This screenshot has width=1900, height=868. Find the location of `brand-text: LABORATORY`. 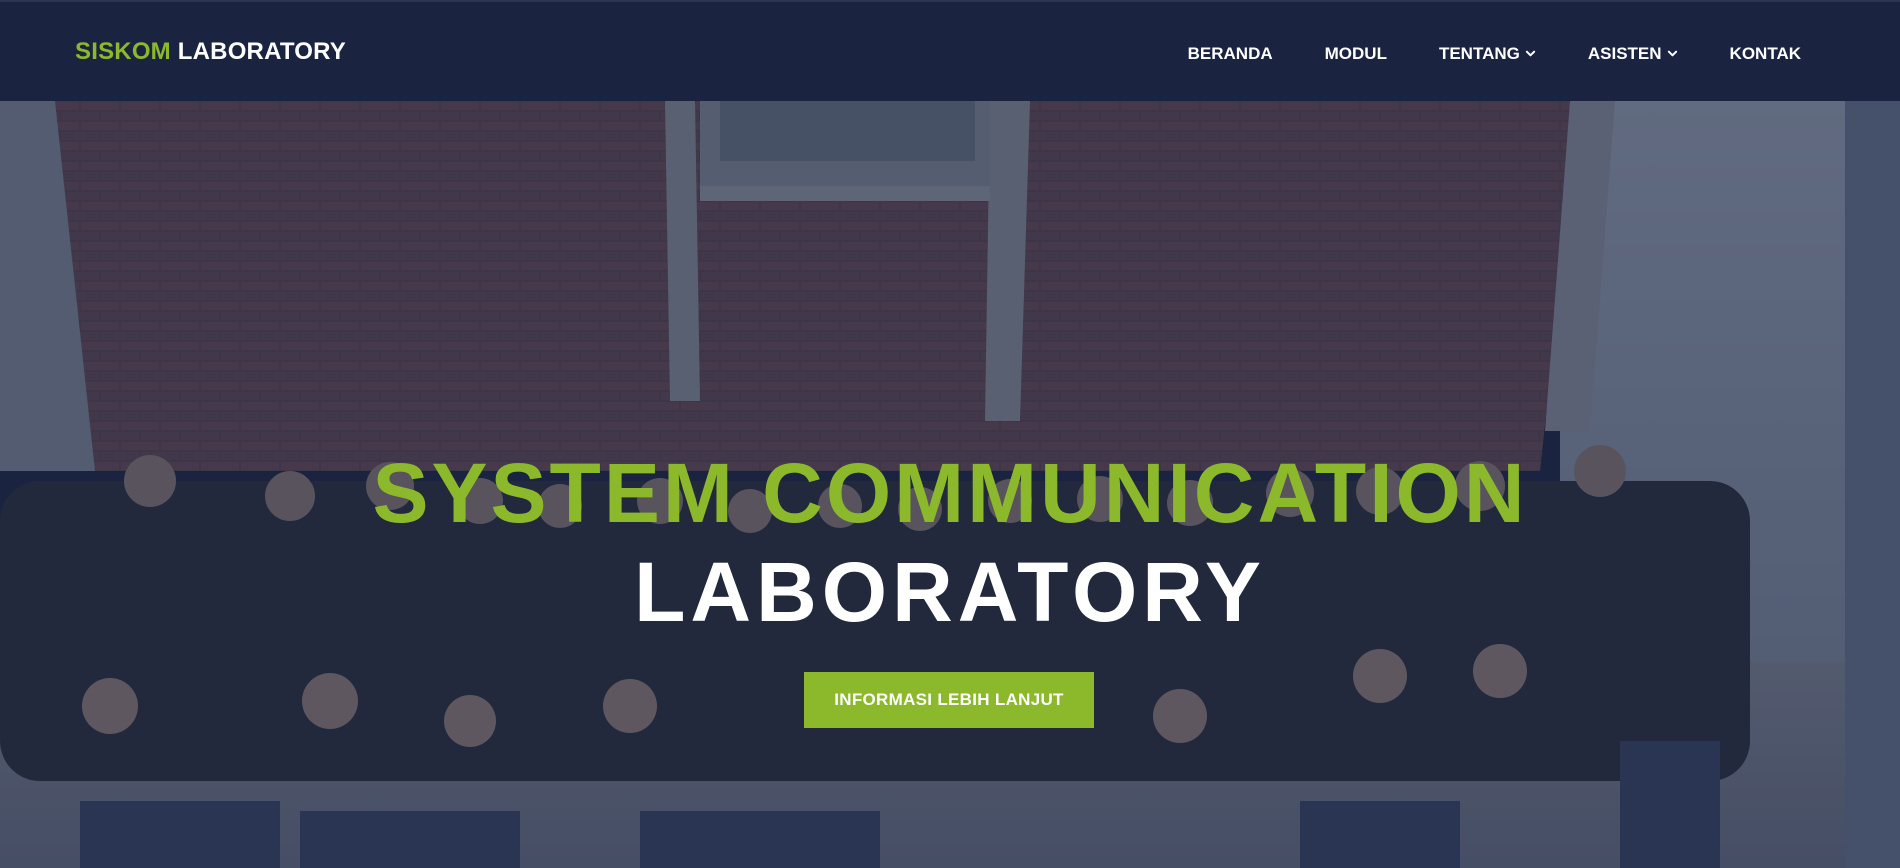

brand-text: LABORATORY is located at coordinates (261, 51).